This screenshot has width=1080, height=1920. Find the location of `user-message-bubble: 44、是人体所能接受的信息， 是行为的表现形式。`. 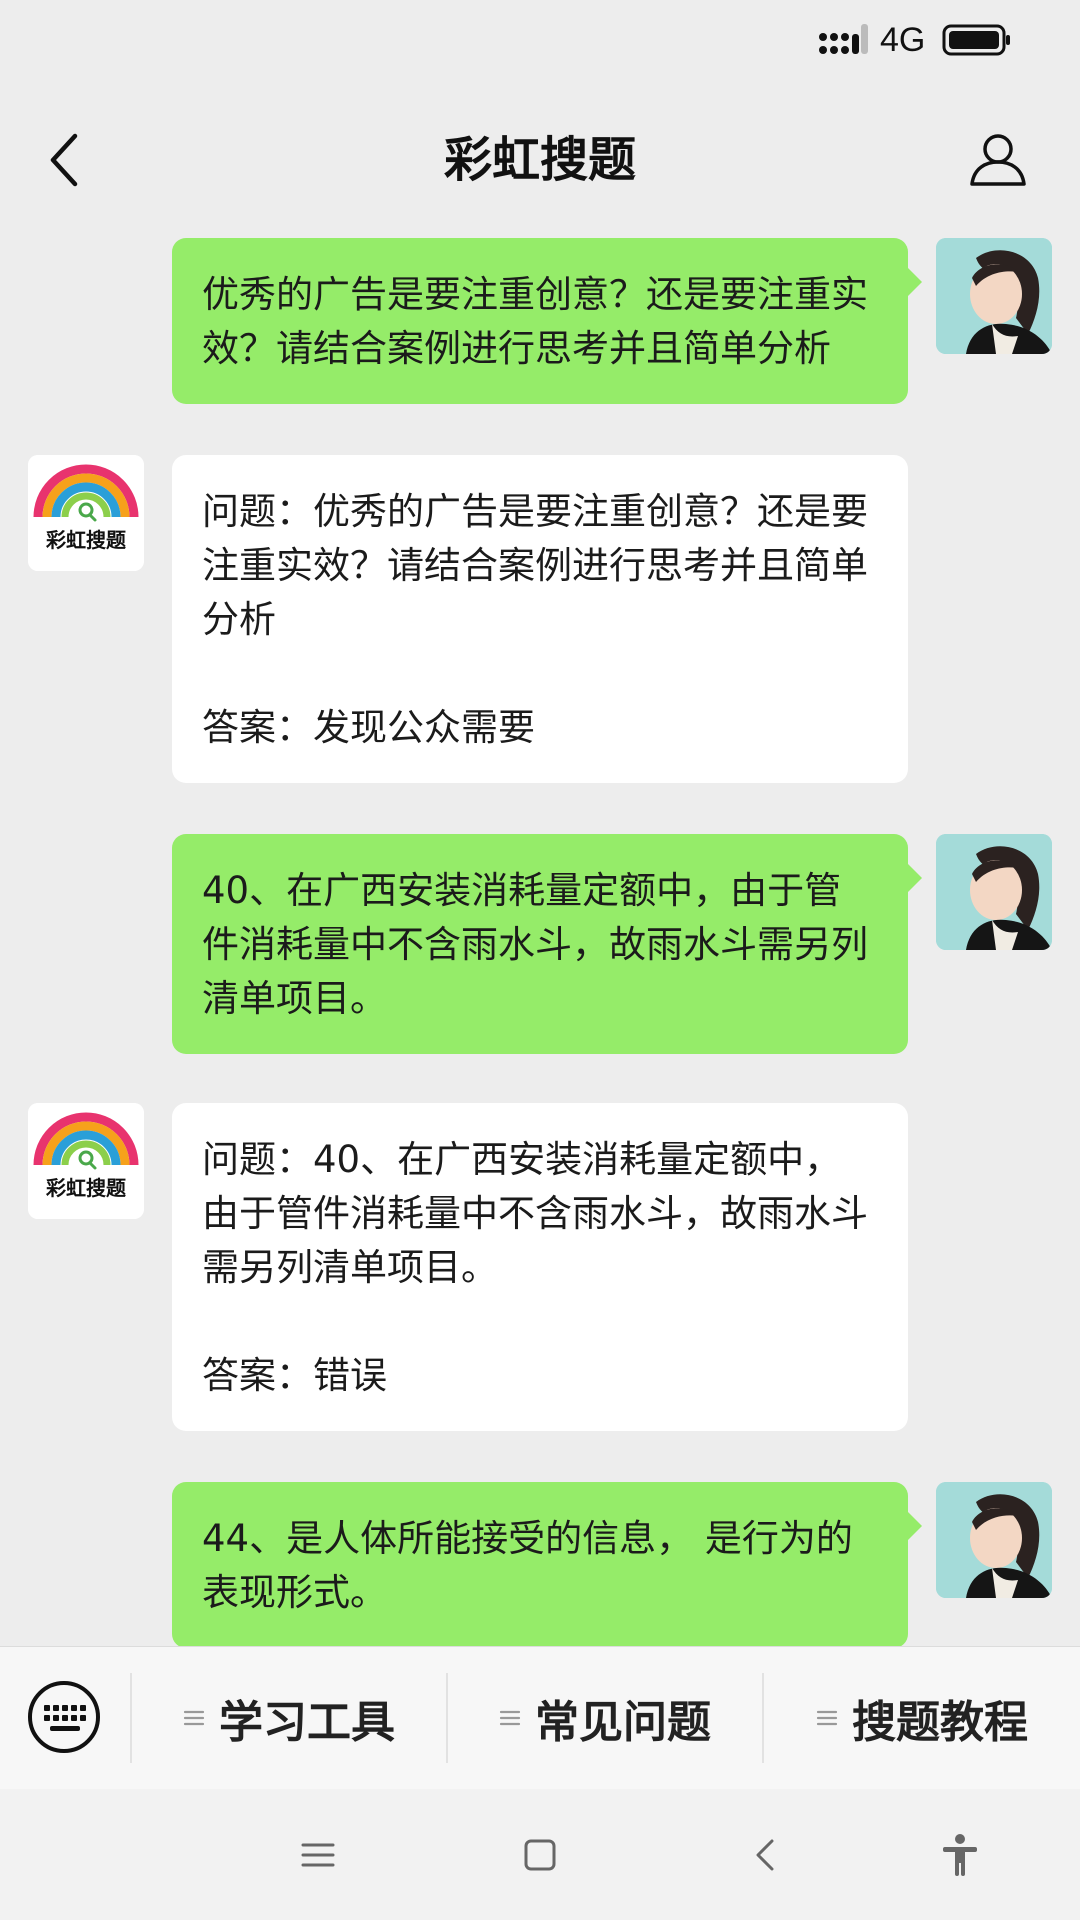

user-message-bubble: 44、是人体所能接受的信息， 是行为的表现形式。 is located at coordinates (547, 1564).